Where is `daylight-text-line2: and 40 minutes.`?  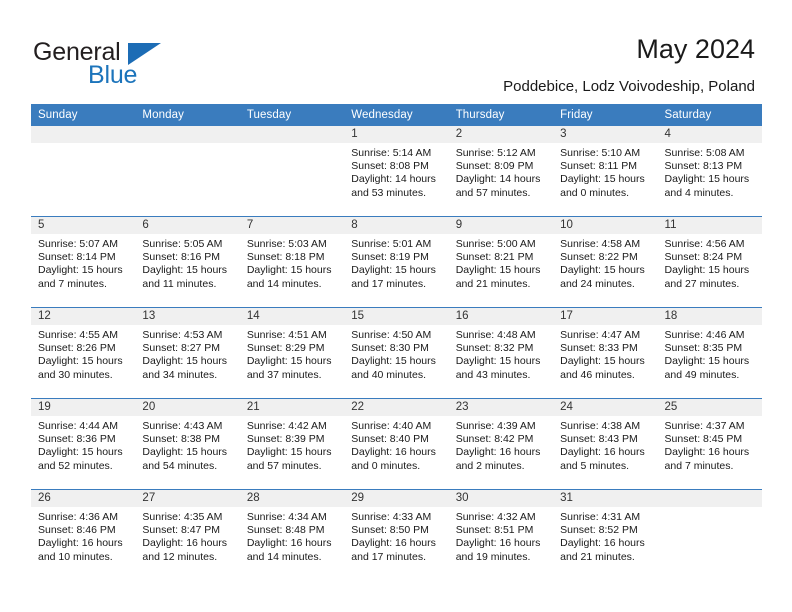
daylight-text-line2: and 40 minutes. is located at coordinates (388, 374).